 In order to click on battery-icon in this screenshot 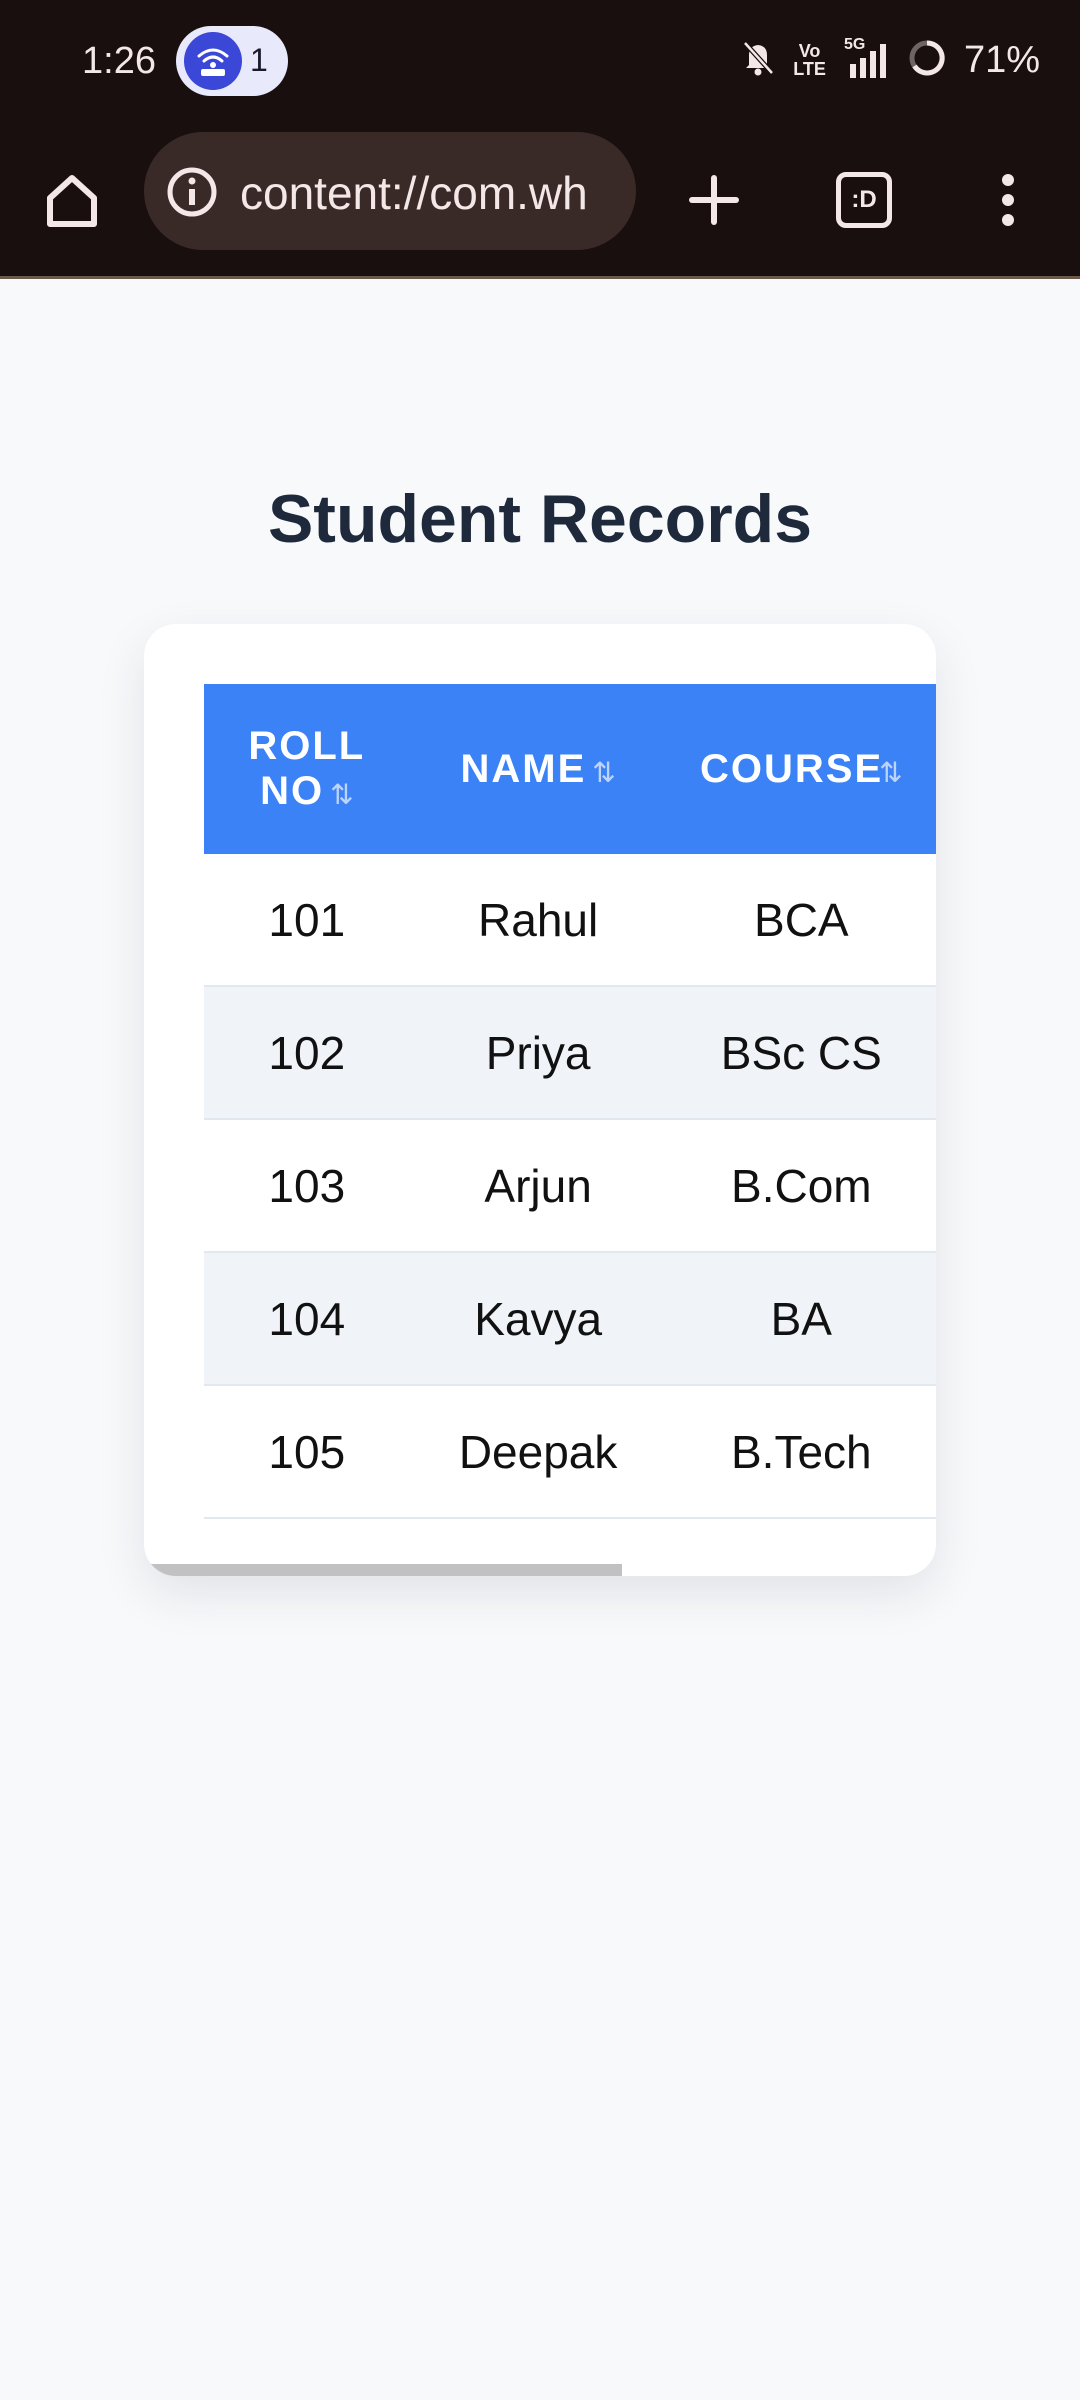, I will do `click(927, 60)`.